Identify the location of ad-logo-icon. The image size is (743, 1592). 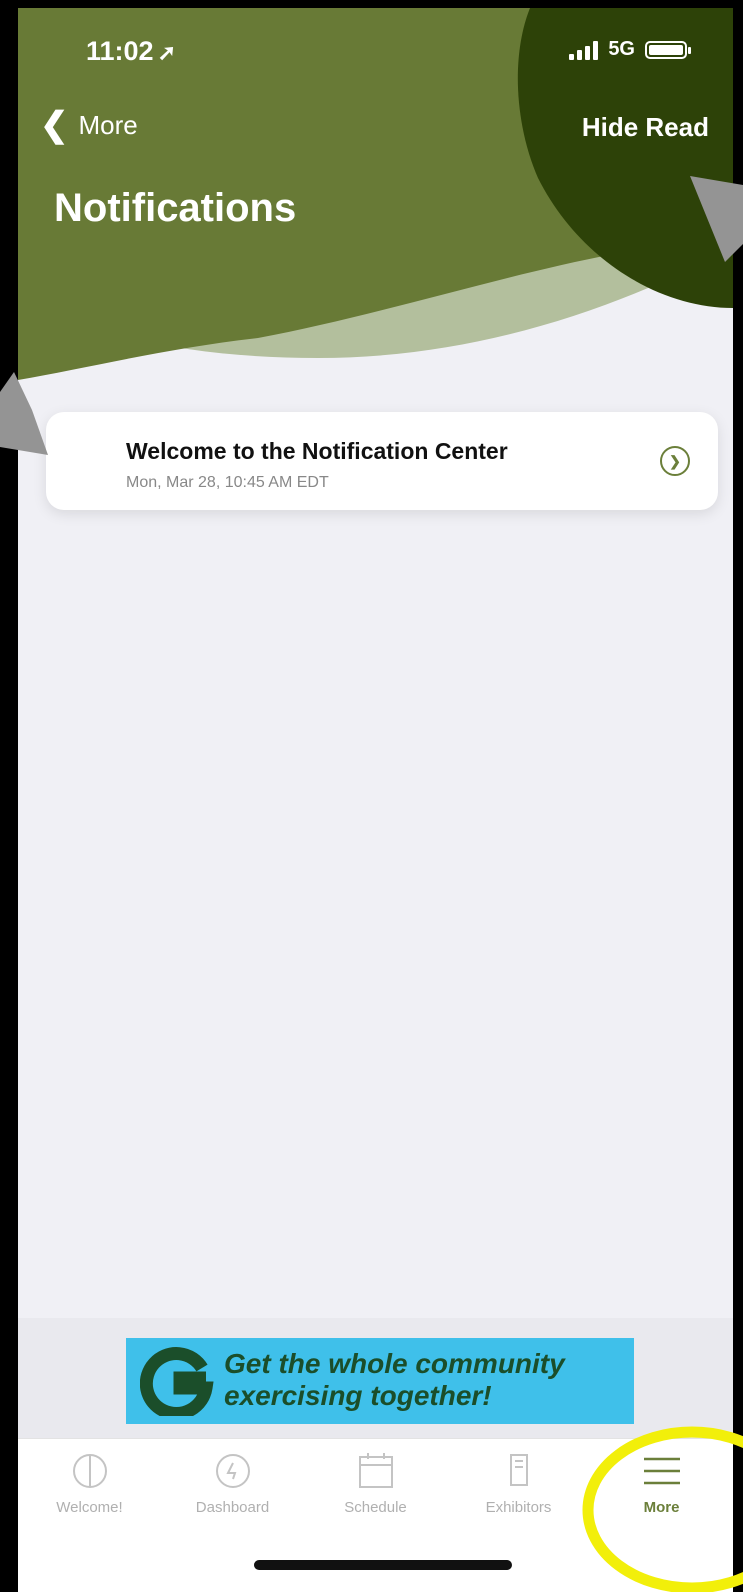
(177, 1381).